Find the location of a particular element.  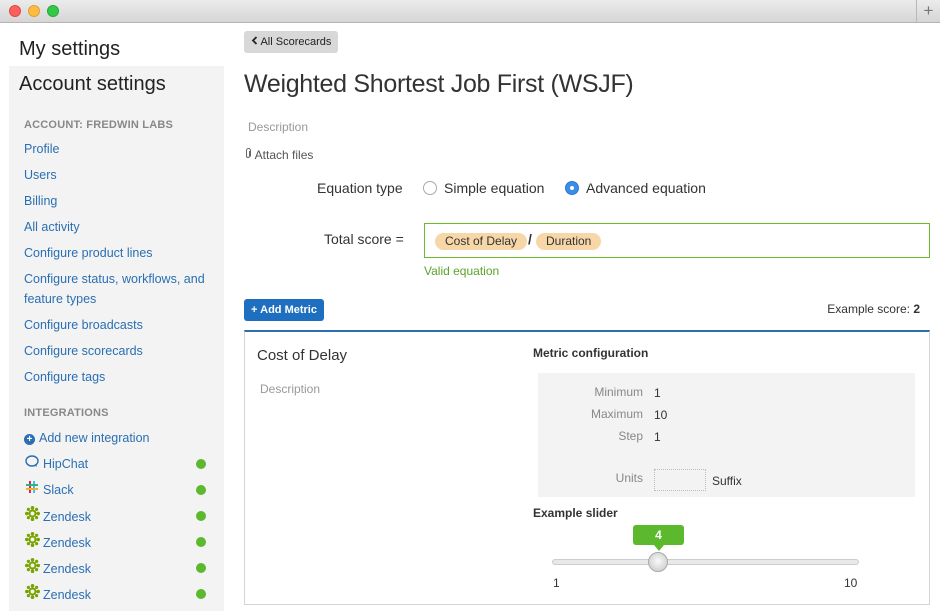

maximum-label: Maximum is located at coordinates (616, 414).